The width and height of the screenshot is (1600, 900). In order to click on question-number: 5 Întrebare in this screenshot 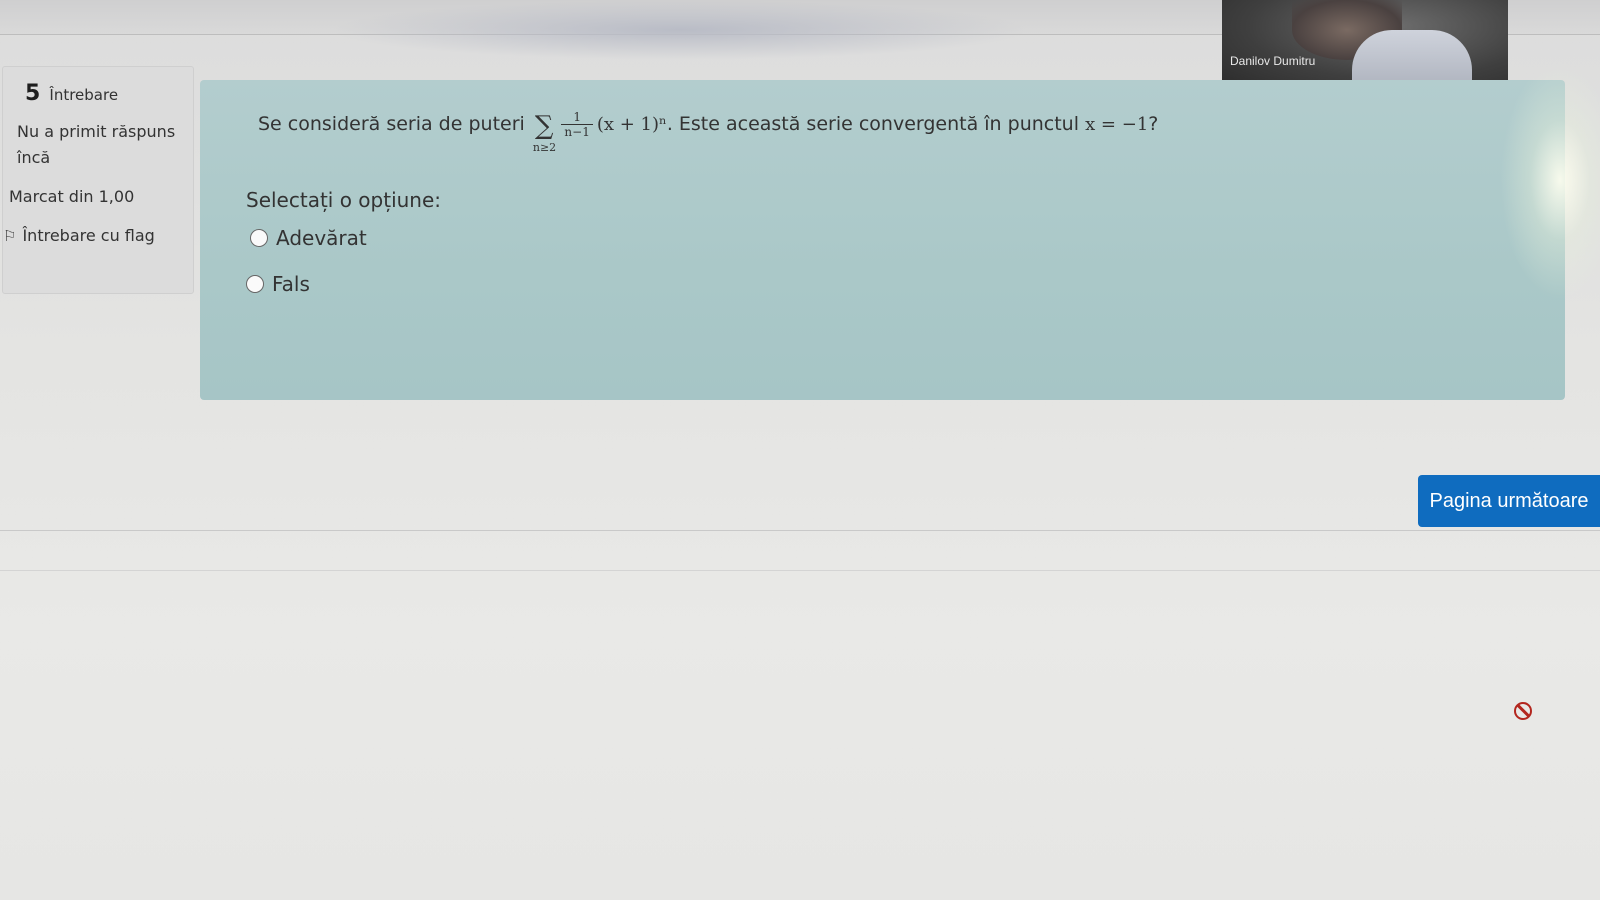, I will do `click(71, 93)`.